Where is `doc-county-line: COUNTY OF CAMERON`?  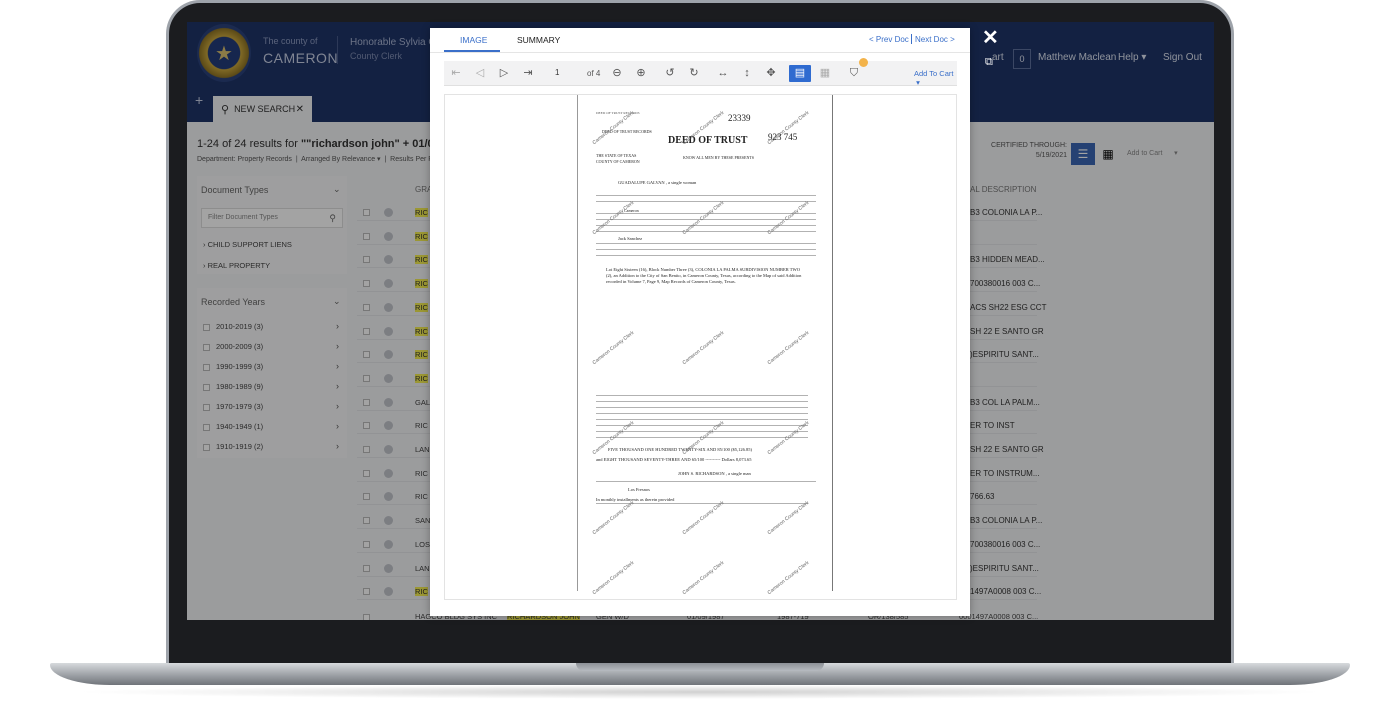 doc-county-line: COUNTY OF CAMERON is located at coordinates (618, 161).